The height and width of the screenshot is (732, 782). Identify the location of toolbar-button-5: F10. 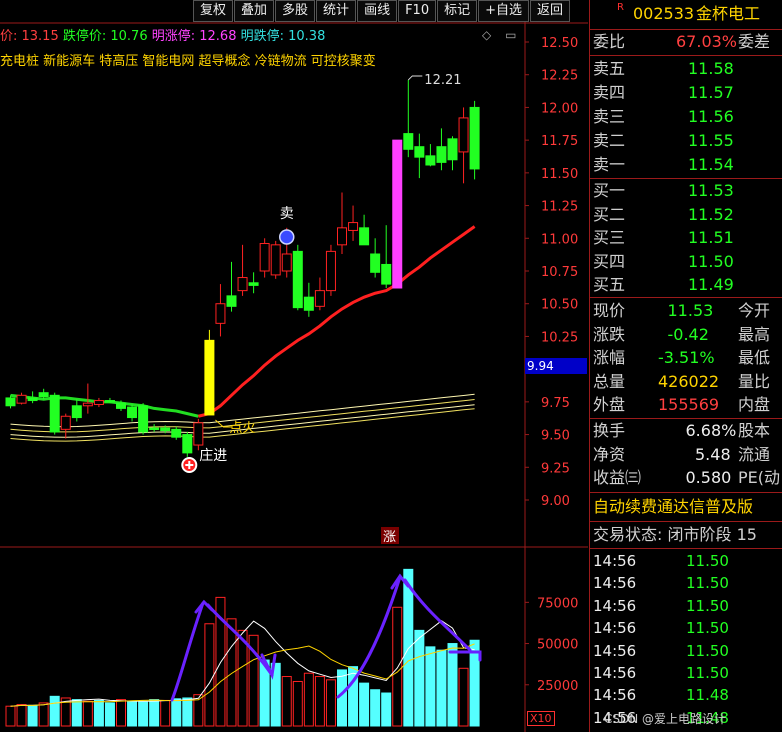
(417, 11).